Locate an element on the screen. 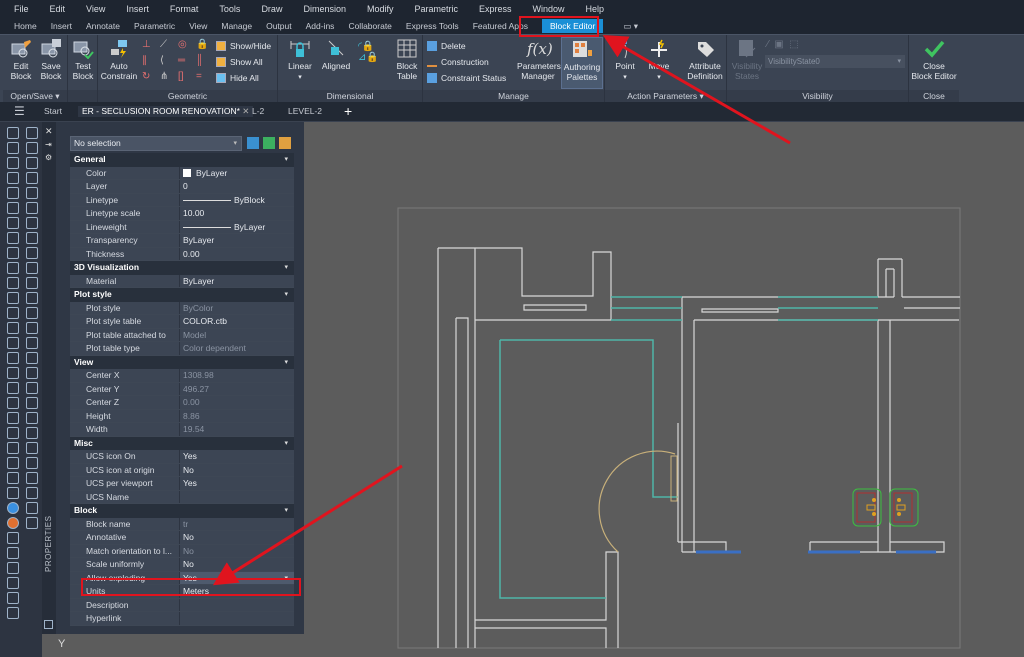 Image resolution: width=1024 pixels, height=657 pixels. save-block-button: Save Block is located at coordinates (51, 60).